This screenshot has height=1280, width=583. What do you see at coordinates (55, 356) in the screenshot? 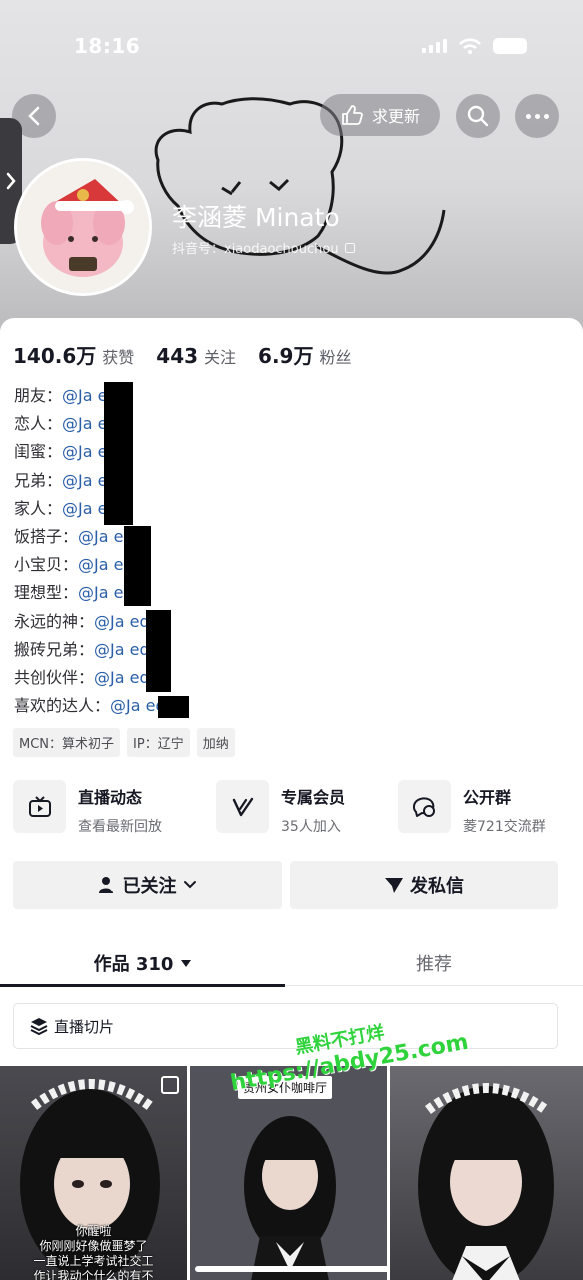
I see `stat-number: 140.6万` at bounding box center [55, 356].